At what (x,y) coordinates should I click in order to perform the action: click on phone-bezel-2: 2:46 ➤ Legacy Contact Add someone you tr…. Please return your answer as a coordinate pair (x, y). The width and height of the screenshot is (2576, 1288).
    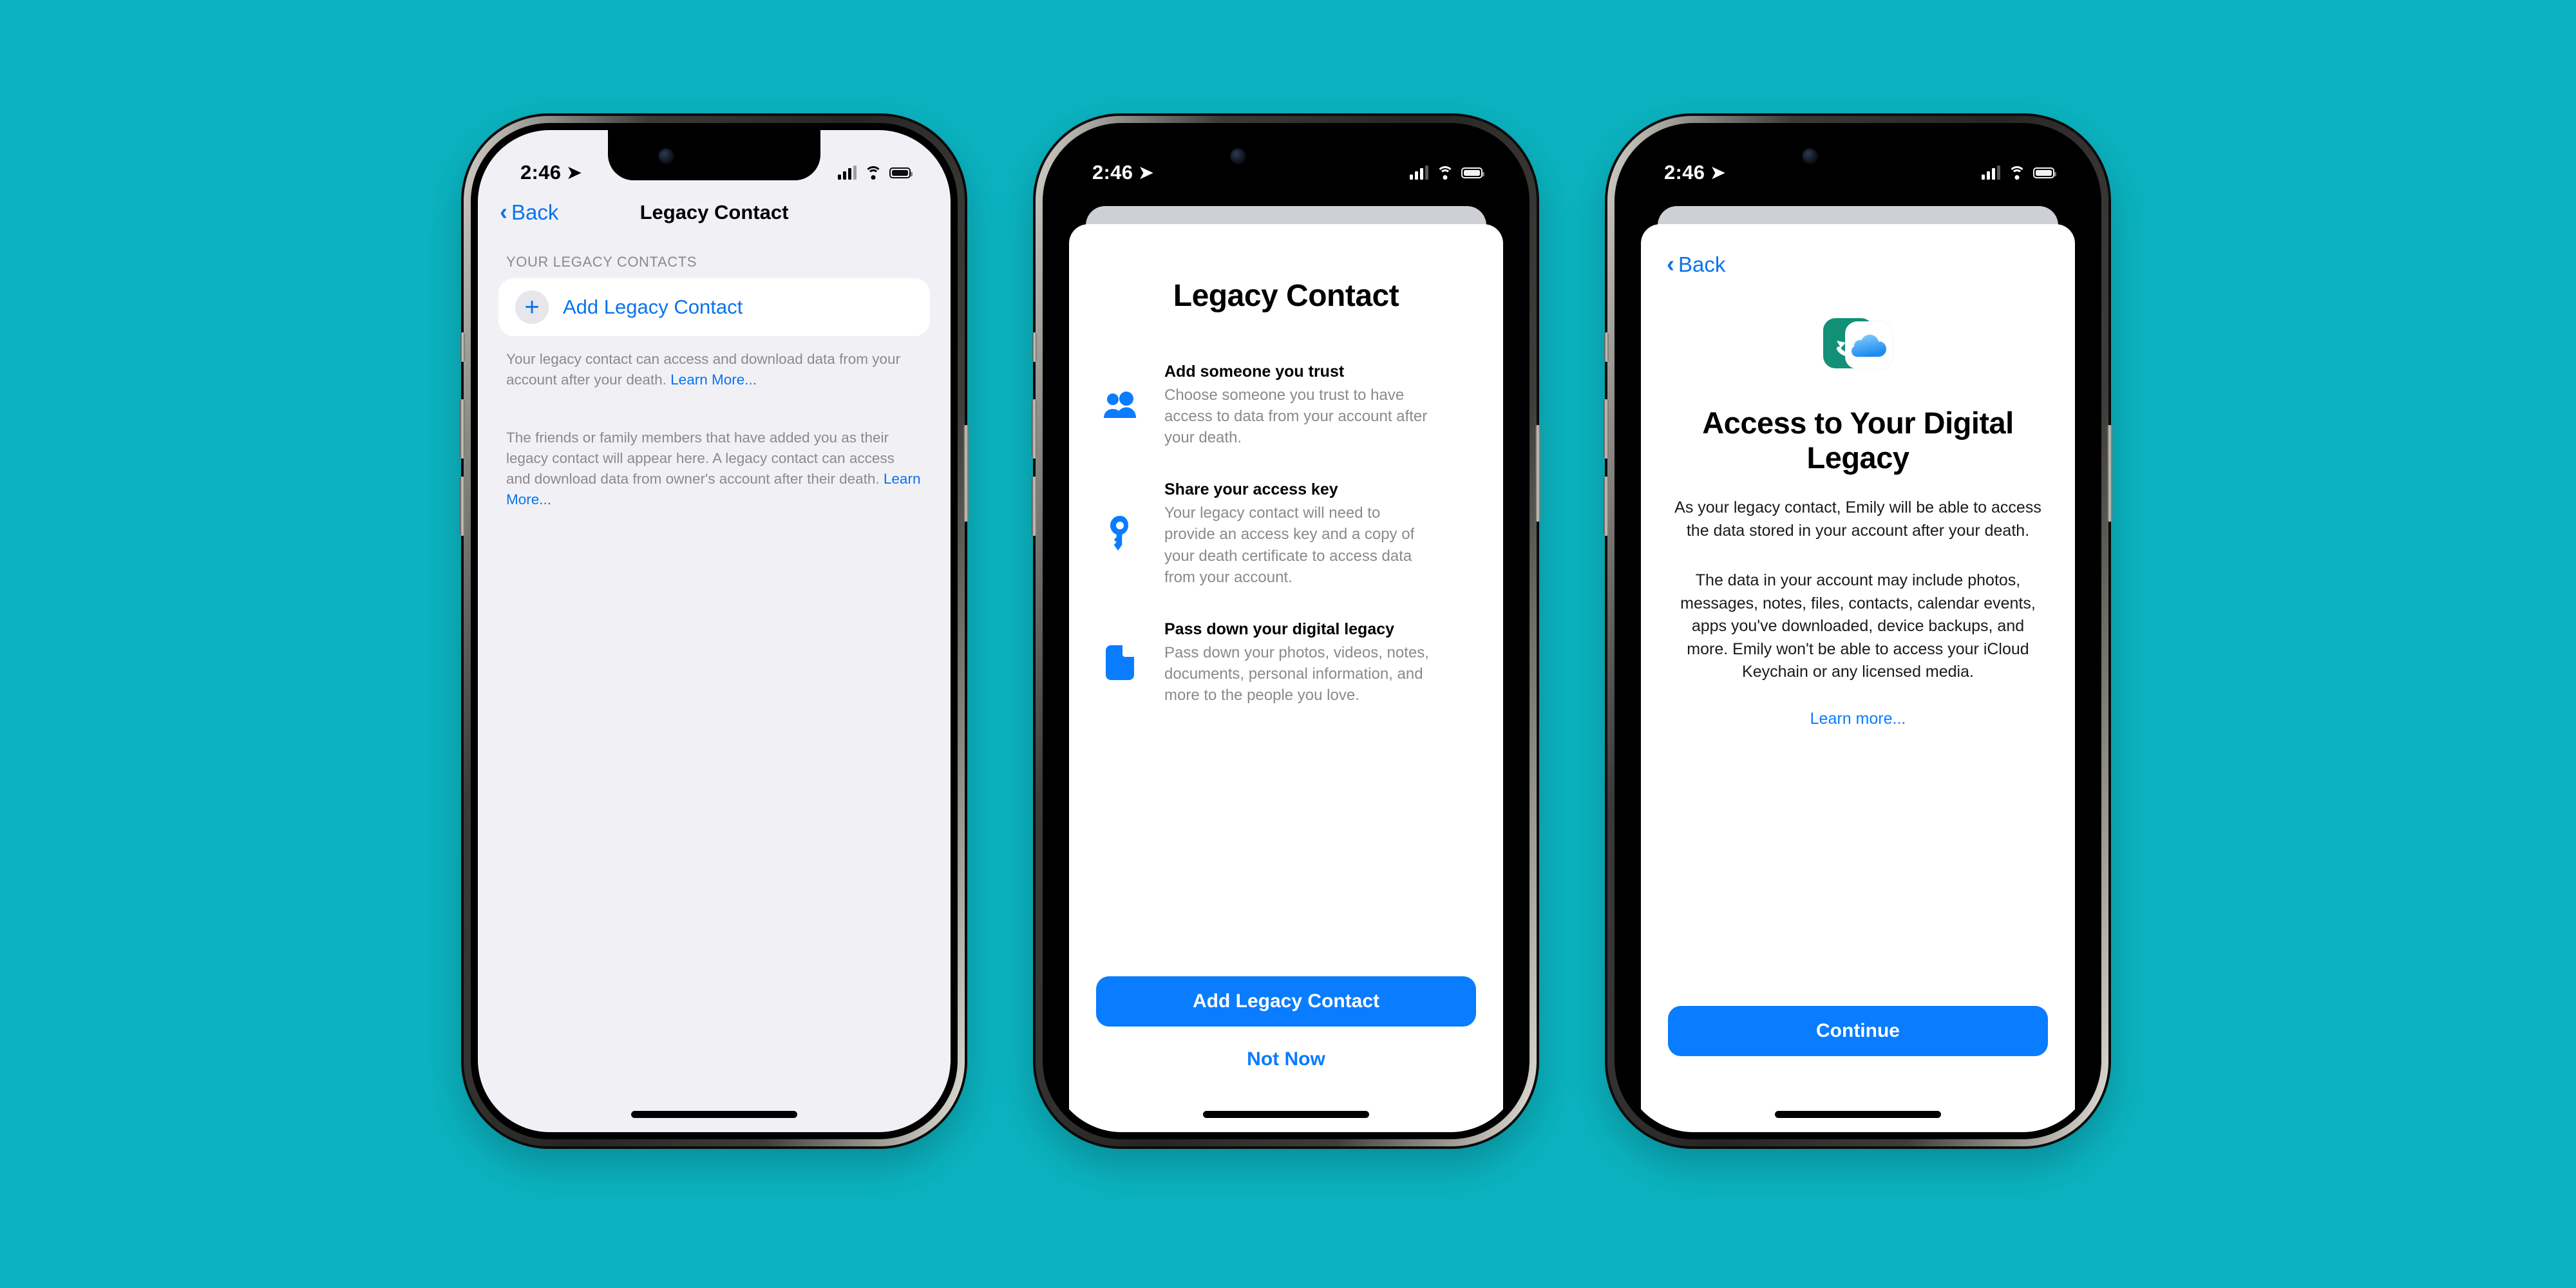
    Looking at the image, I should click on (1287, 631).